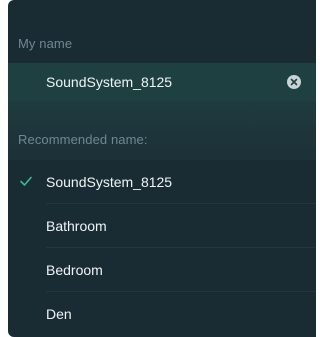  What do you see at coordinates (162, 270) in the screenshot?
I see `recommended-item-bedroom: Bedroom` at bounding box center [162, 270].